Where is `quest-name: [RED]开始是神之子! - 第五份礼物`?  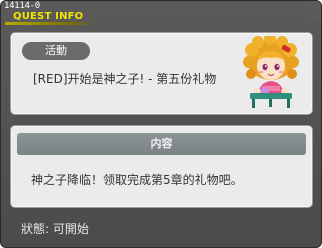
quest-name: [RED]开始是神之子! - 第五份礼物 is located at coordinates (125, 79).